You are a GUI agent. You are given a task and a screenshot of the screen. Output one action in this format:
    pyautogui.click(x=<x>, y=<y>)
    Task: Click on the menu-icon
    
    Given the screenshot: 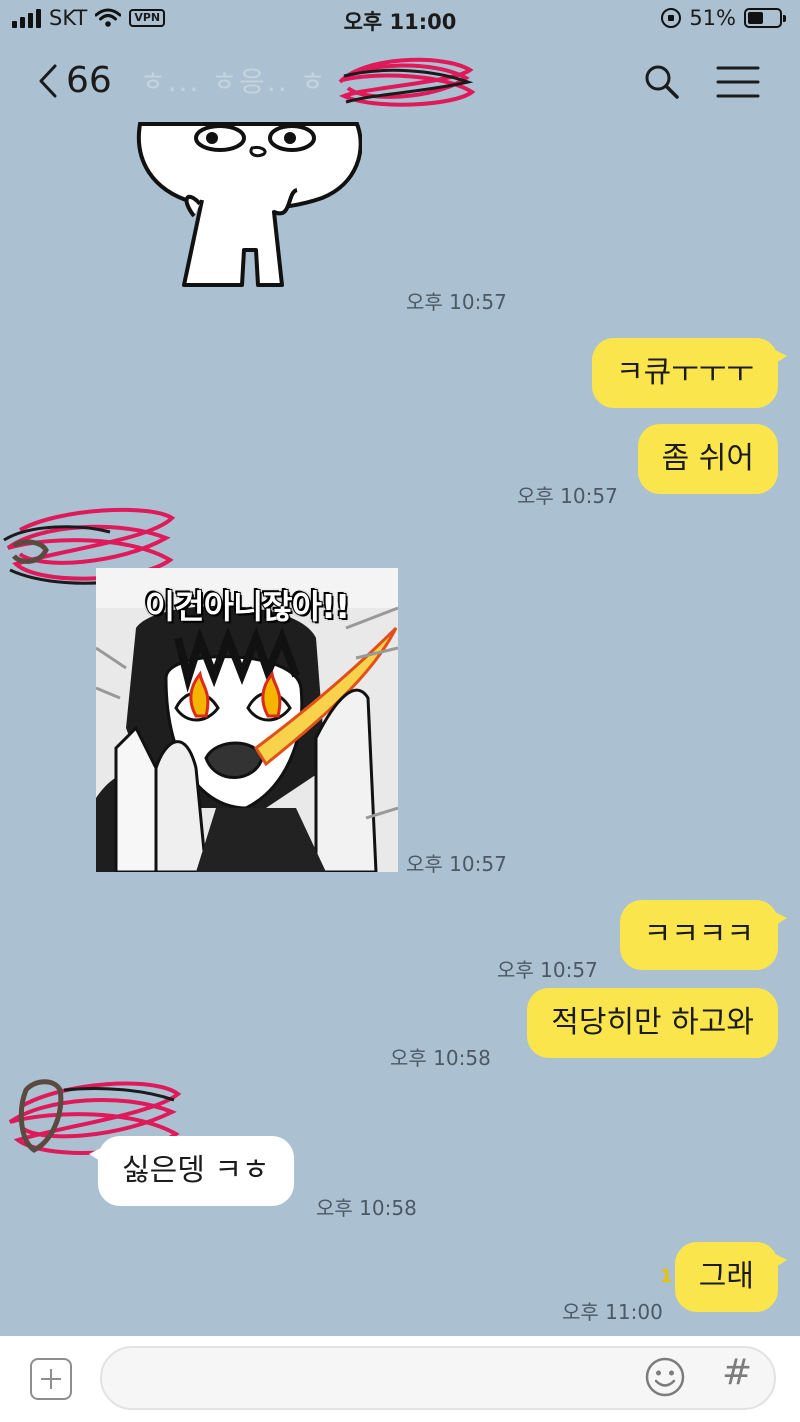 What is the action you would take?
    pyautogui.click(x=738, y=82)
    